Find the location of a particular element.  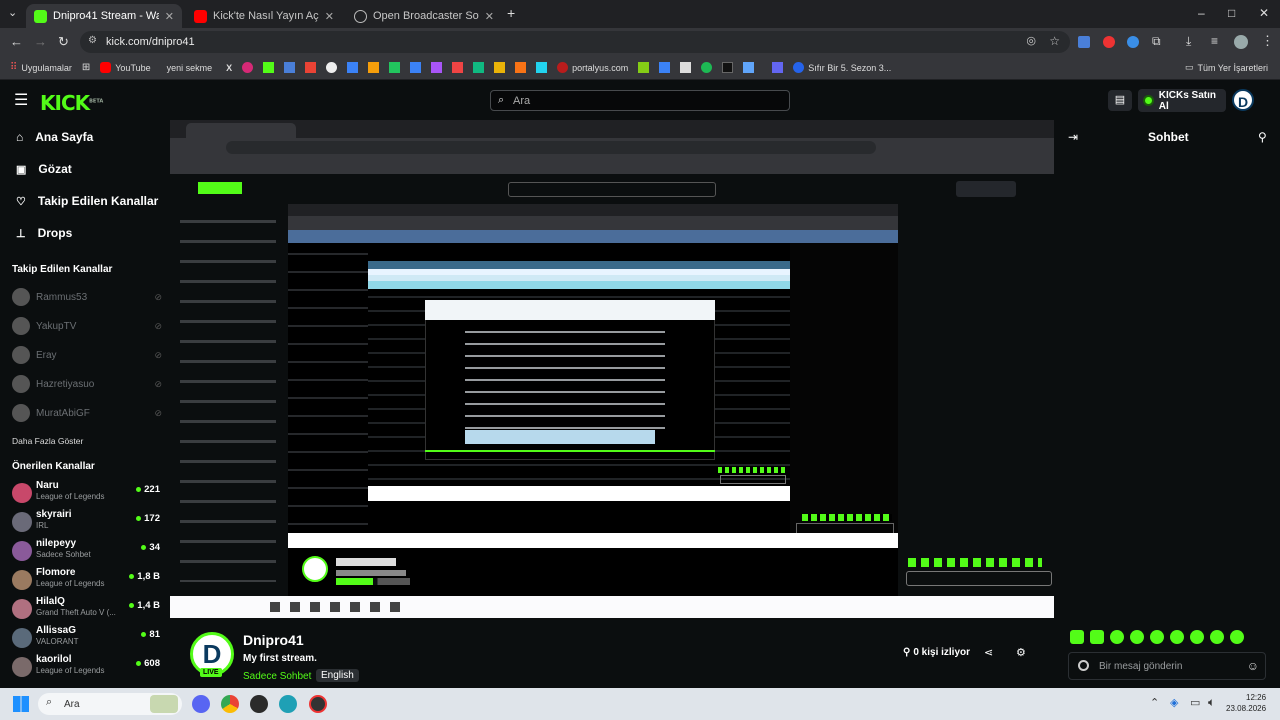

theater-mode-icon: ▤ is located at coordinates (1120, 100).